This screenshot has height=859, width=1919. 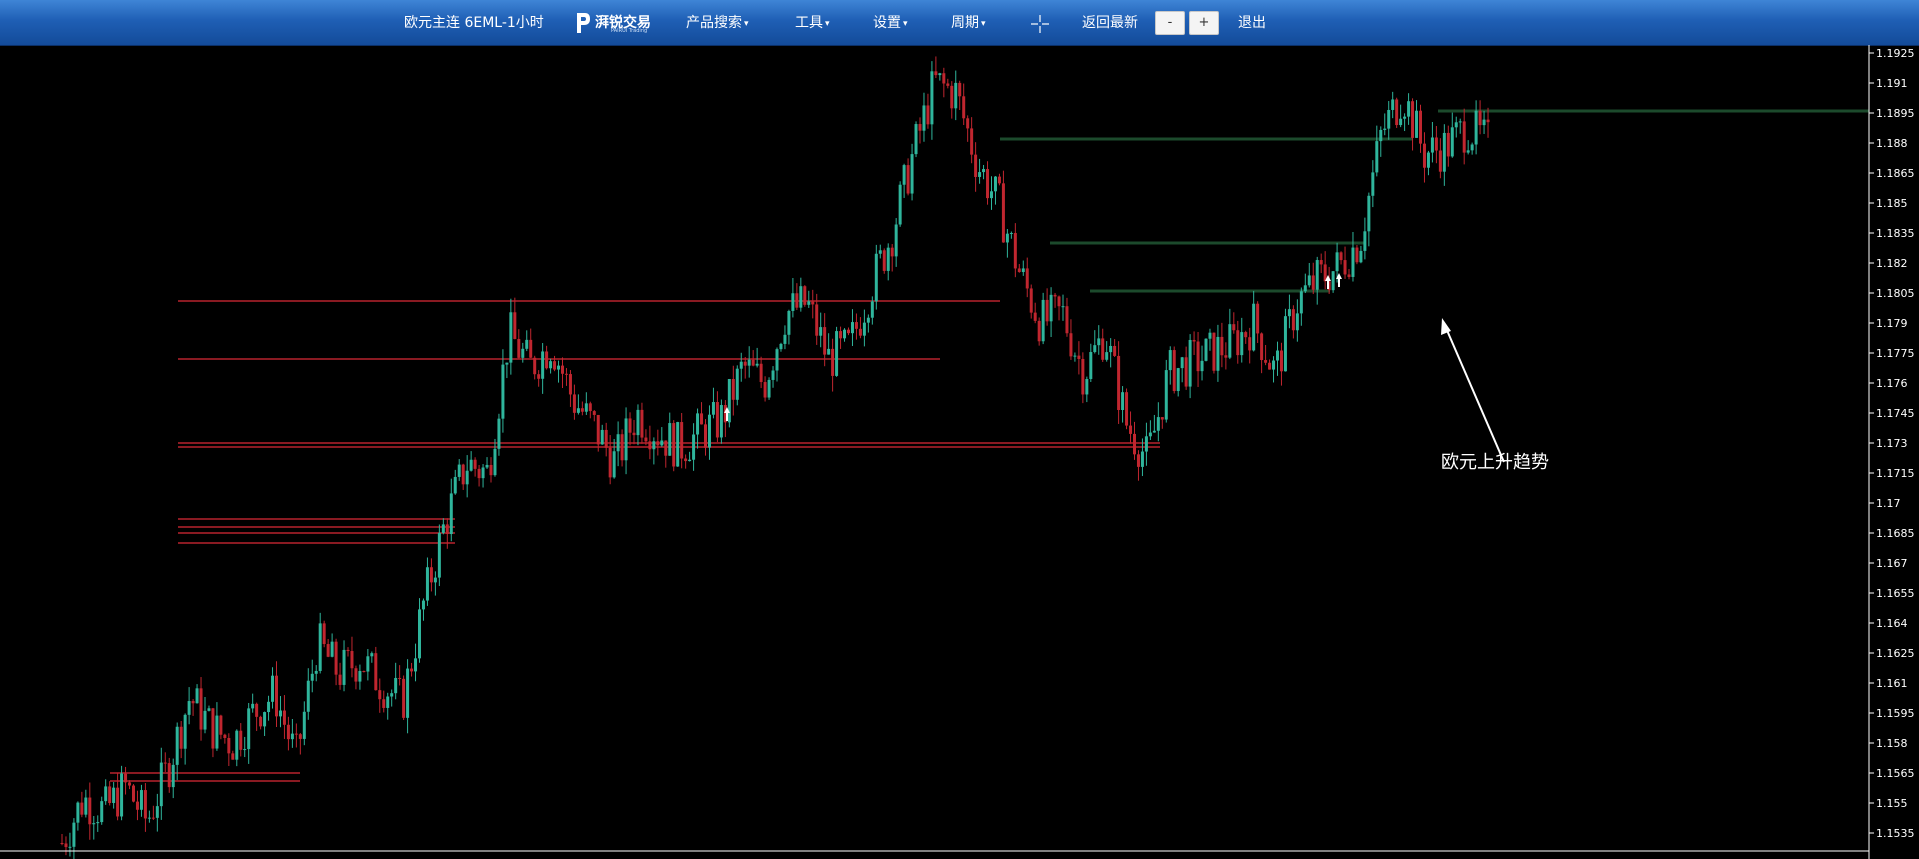 I want to click on zoom-in-button: +, so click(x=1204, y=23).